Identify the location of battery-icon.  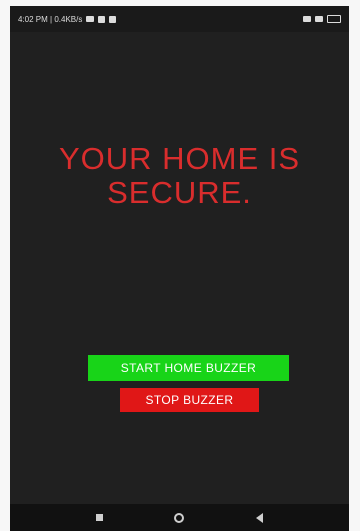
(334, 19).